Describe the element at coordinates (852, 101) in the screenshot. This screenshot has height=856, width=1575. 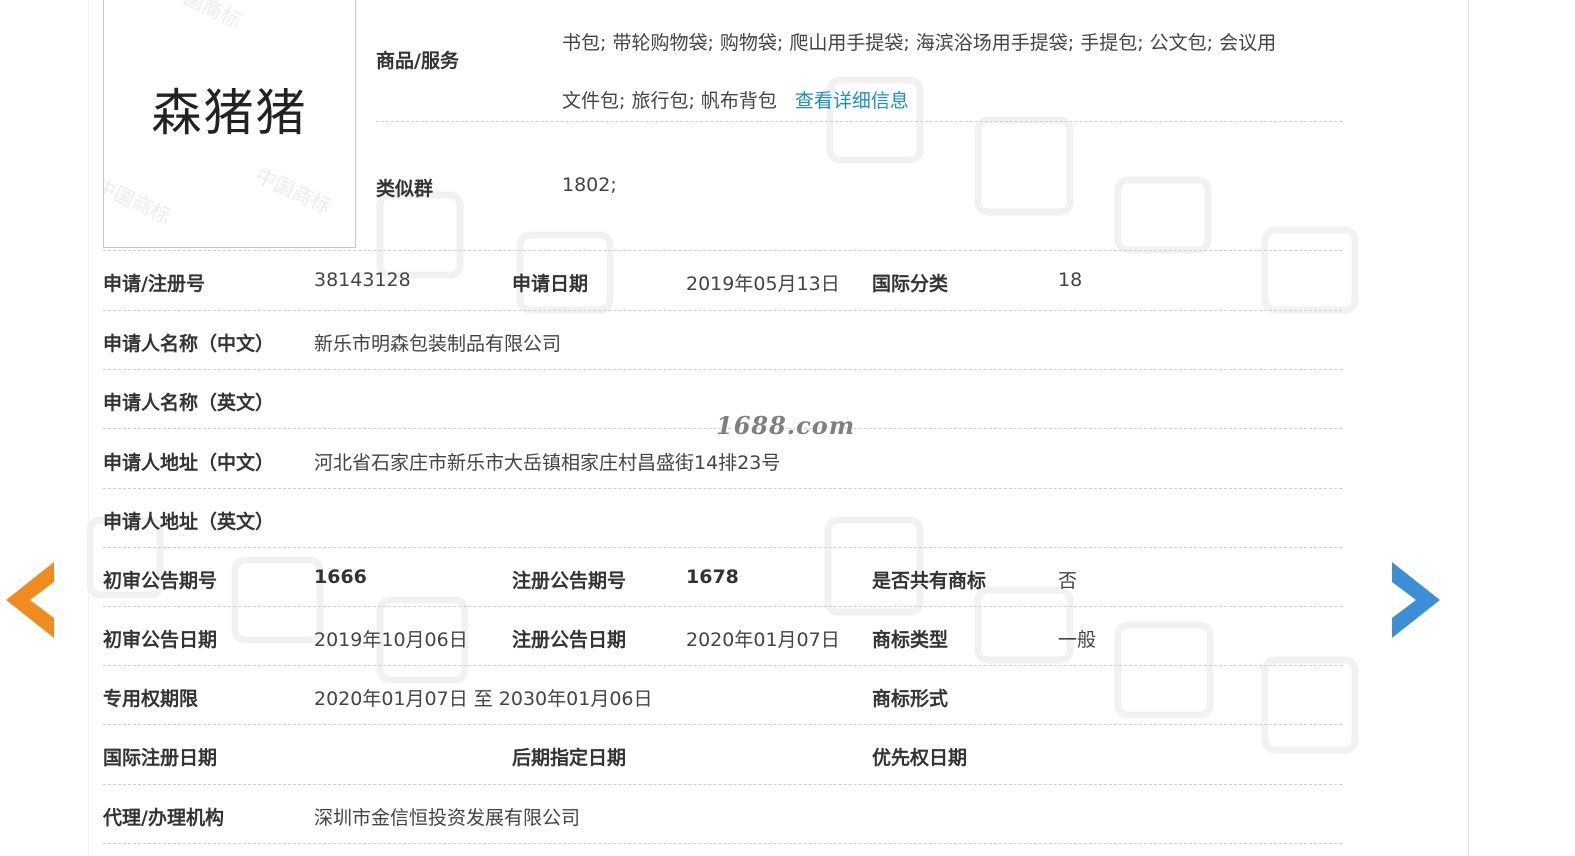
I see `view-details-link: 查看详细信息` at that location.